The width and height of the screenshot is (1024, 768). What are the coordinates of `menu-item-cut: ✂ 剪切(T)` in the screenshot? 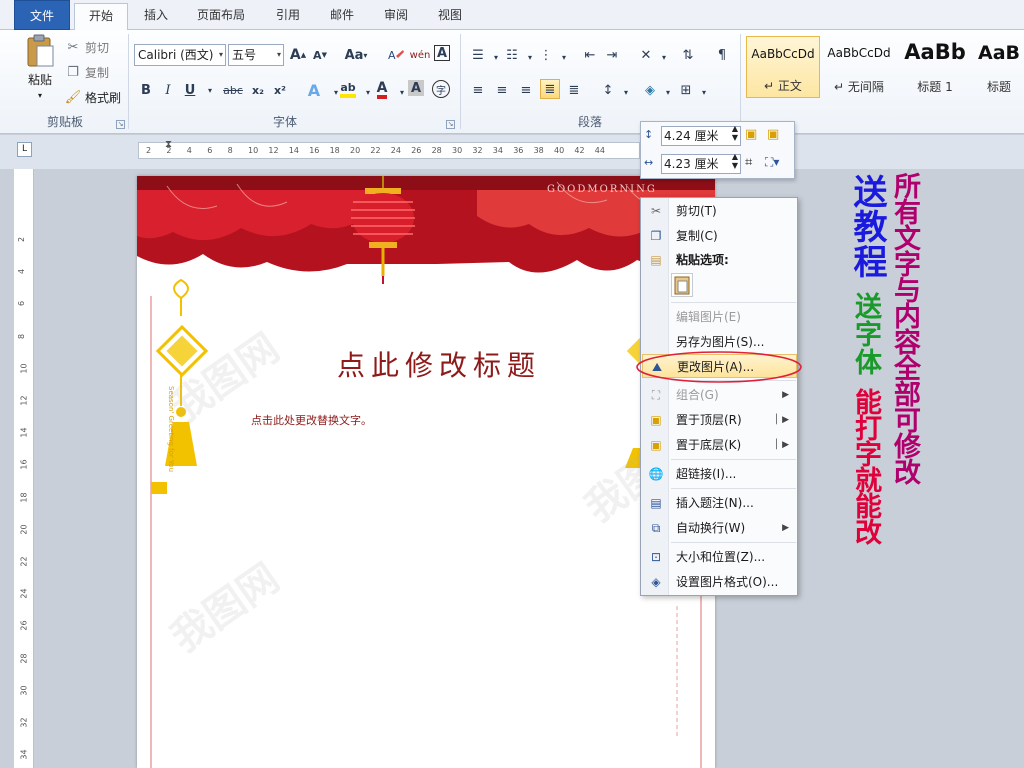 It's located at (719, 211).